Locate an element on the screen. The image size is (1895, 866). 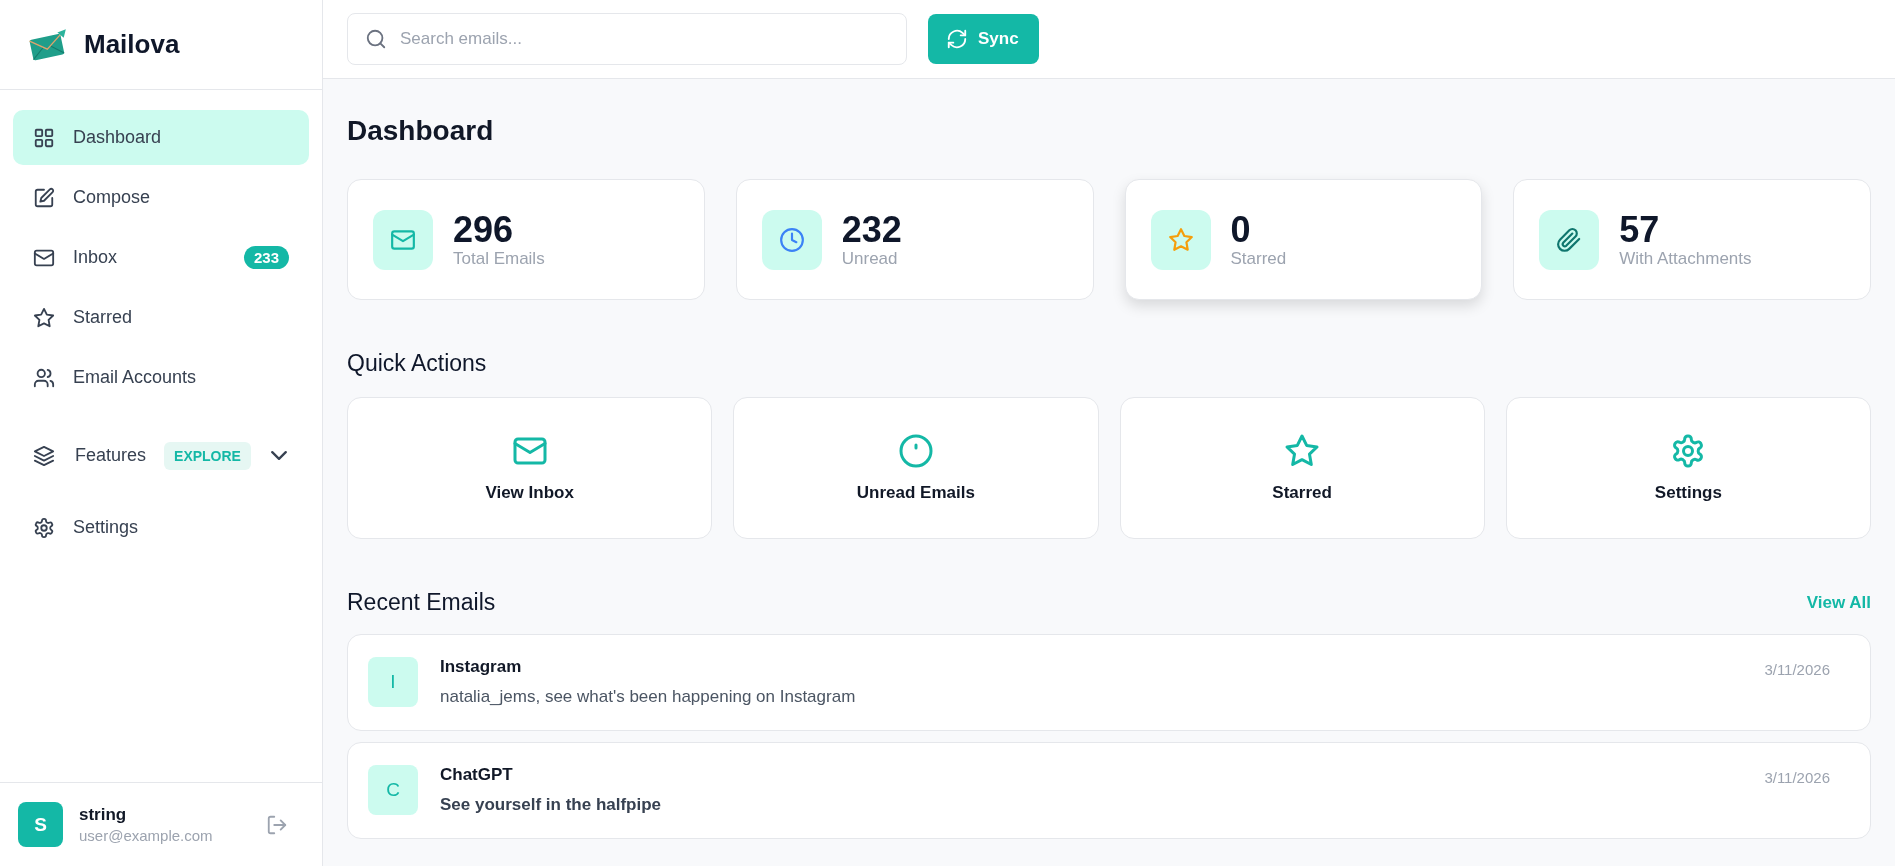
quick-action-label: Unread Emails is located at coordinates (915, 493).